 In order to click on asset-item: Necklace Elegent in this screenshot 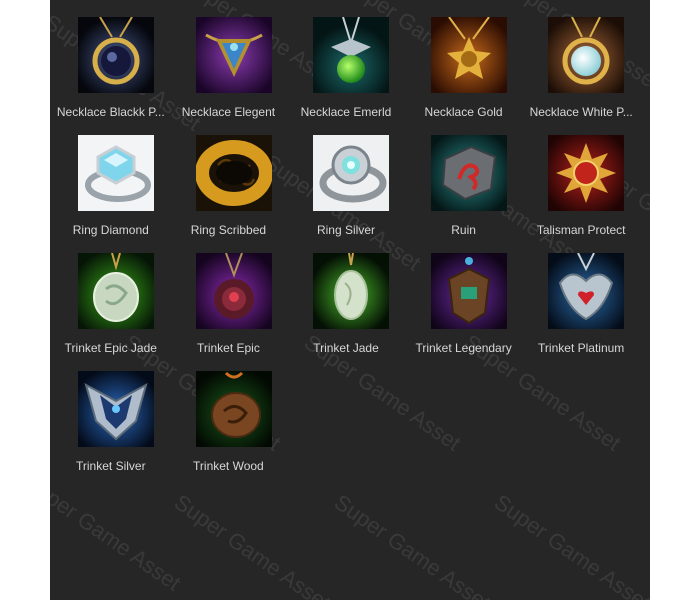, I will do `click(229, 76)`.